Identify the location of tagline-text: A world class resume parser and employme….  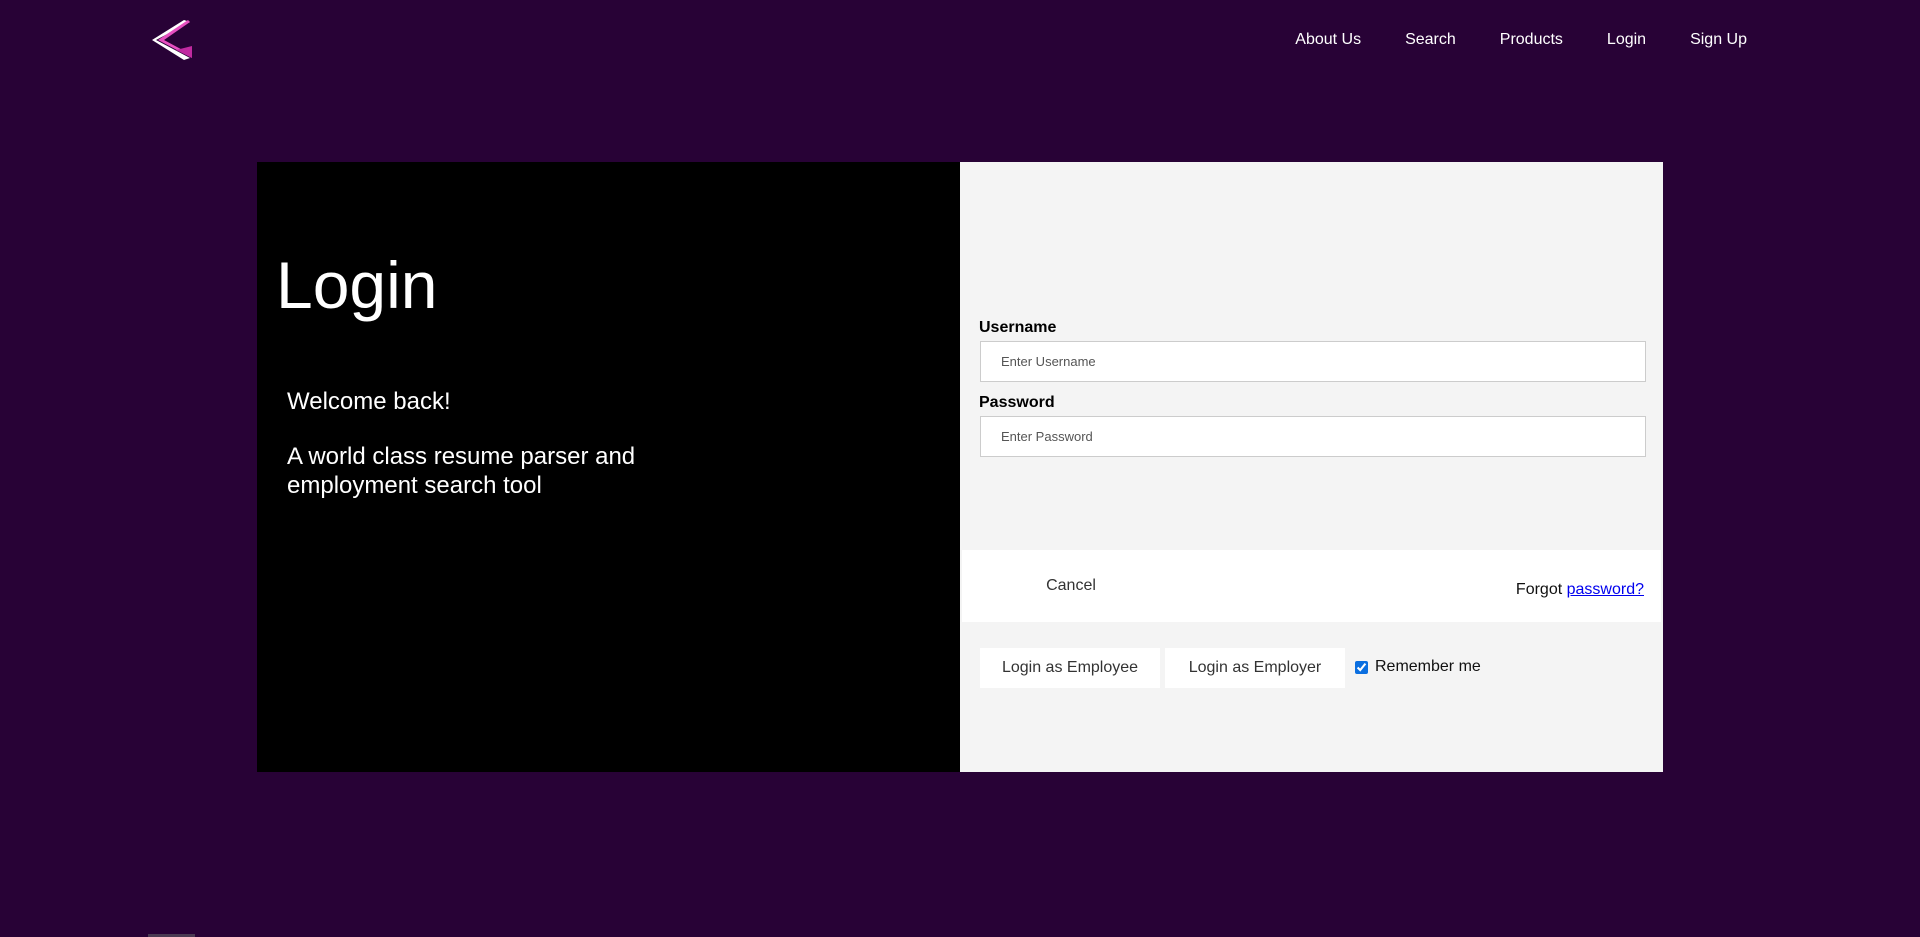
(461, 471).